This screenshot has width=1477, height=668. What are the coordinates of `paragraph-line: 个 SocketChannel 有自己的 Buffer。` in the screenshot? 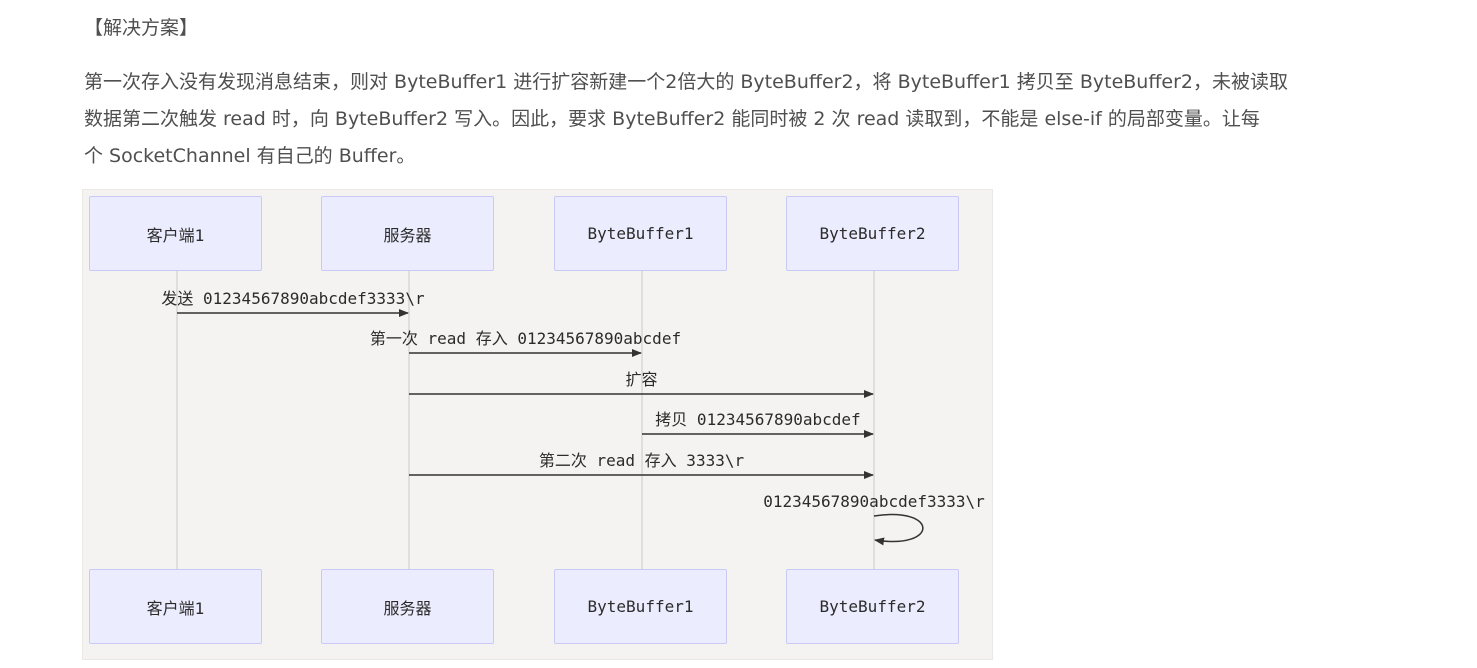 It's located at (250, 156).